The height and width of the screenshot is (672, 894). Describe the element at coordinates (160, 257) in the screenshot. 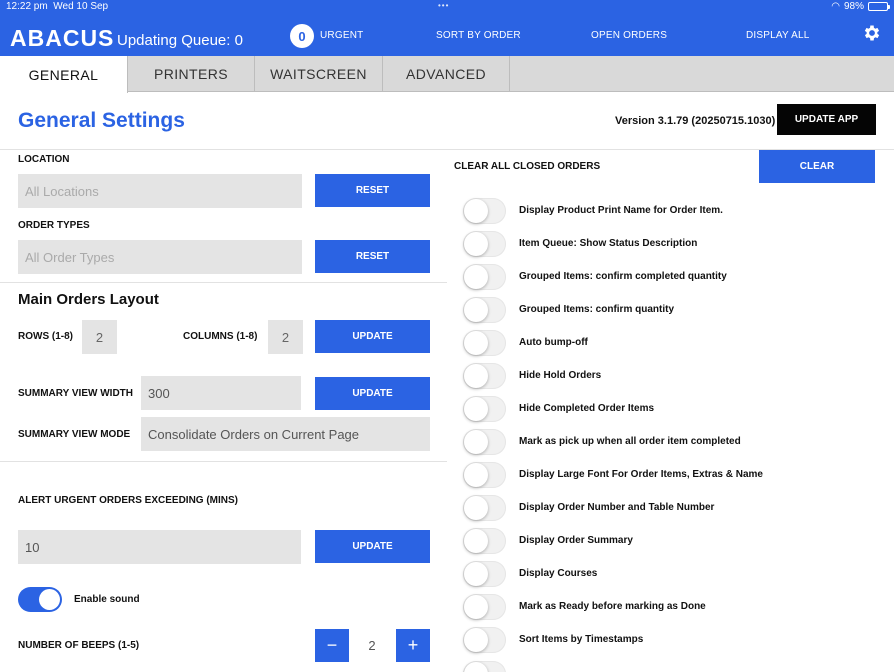

I see `order-types-select: All Order Types` at that location.